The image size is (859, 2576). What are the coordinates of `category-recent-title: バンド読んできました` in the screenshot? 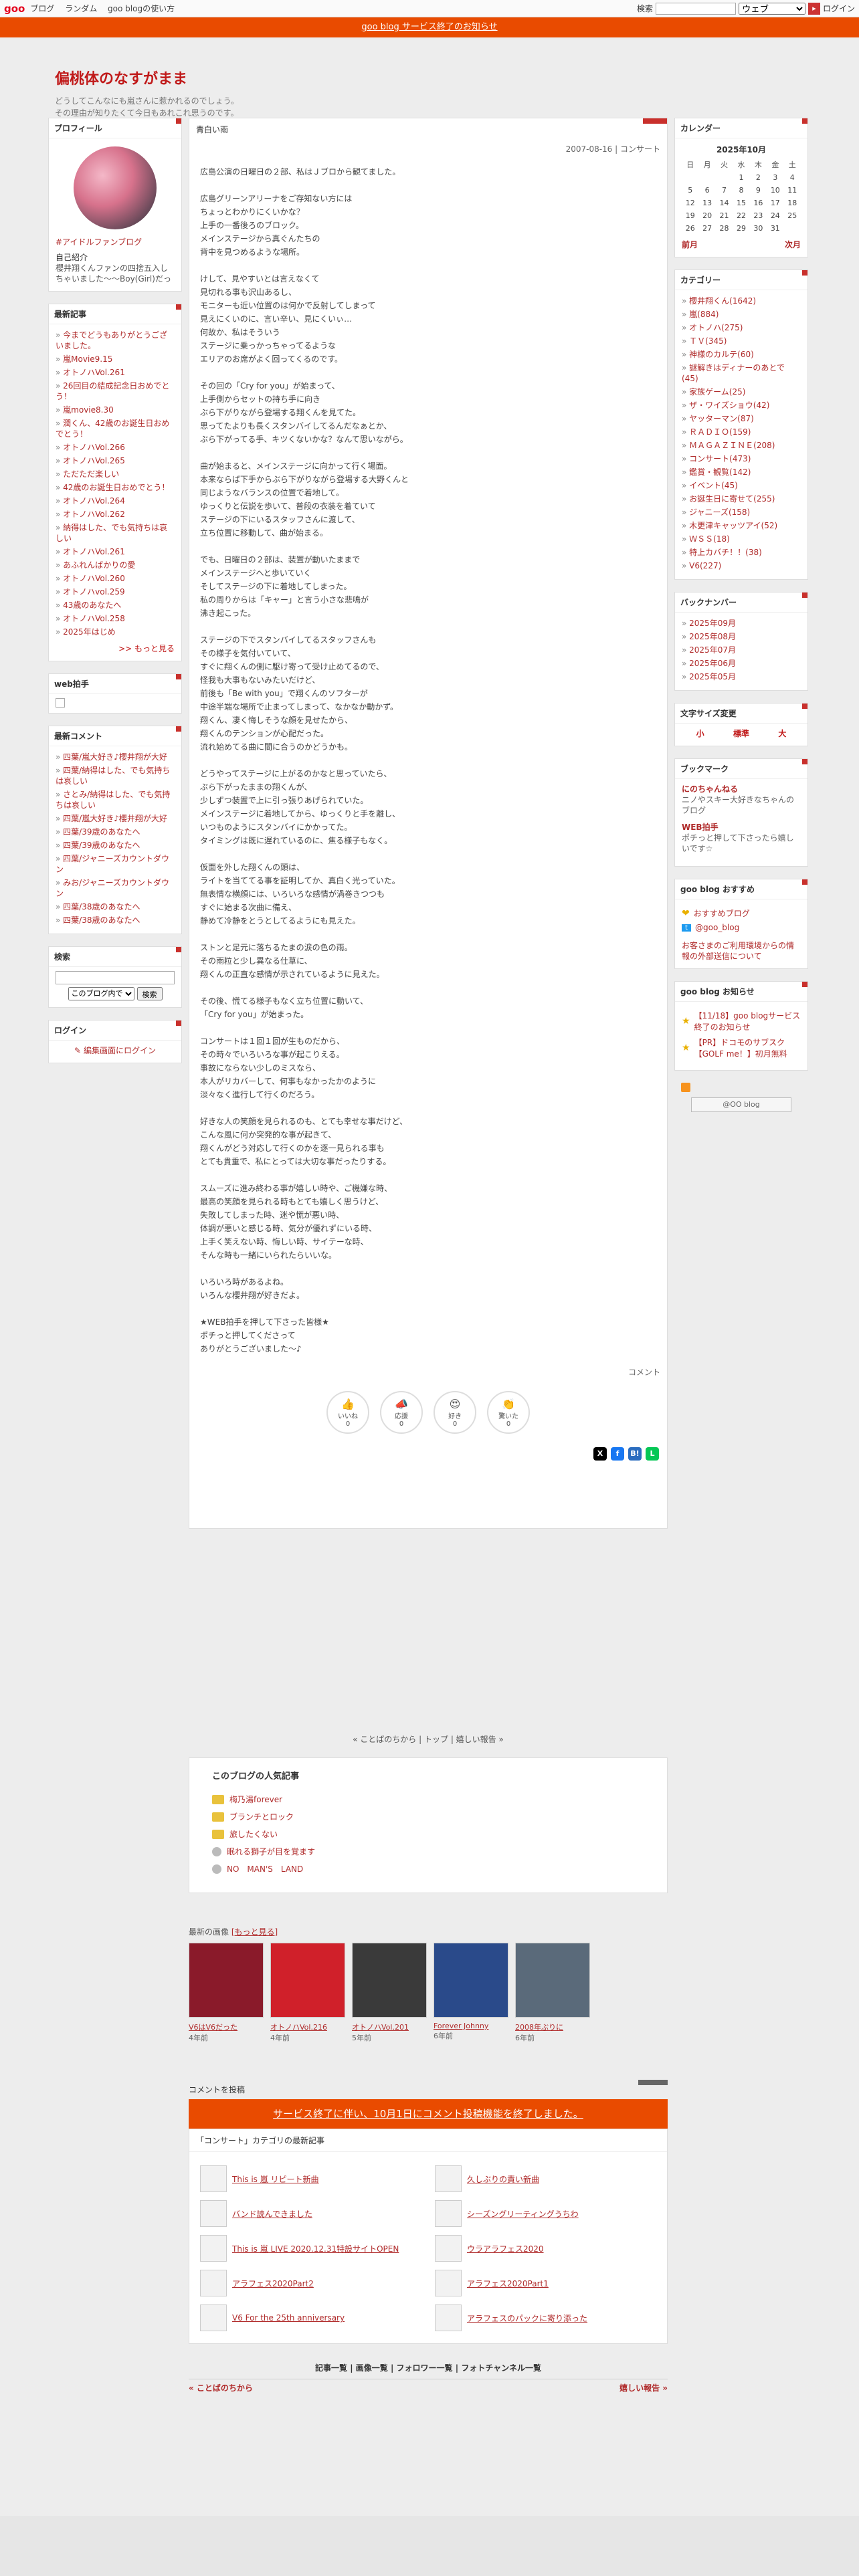 It's located at (272, 2214).